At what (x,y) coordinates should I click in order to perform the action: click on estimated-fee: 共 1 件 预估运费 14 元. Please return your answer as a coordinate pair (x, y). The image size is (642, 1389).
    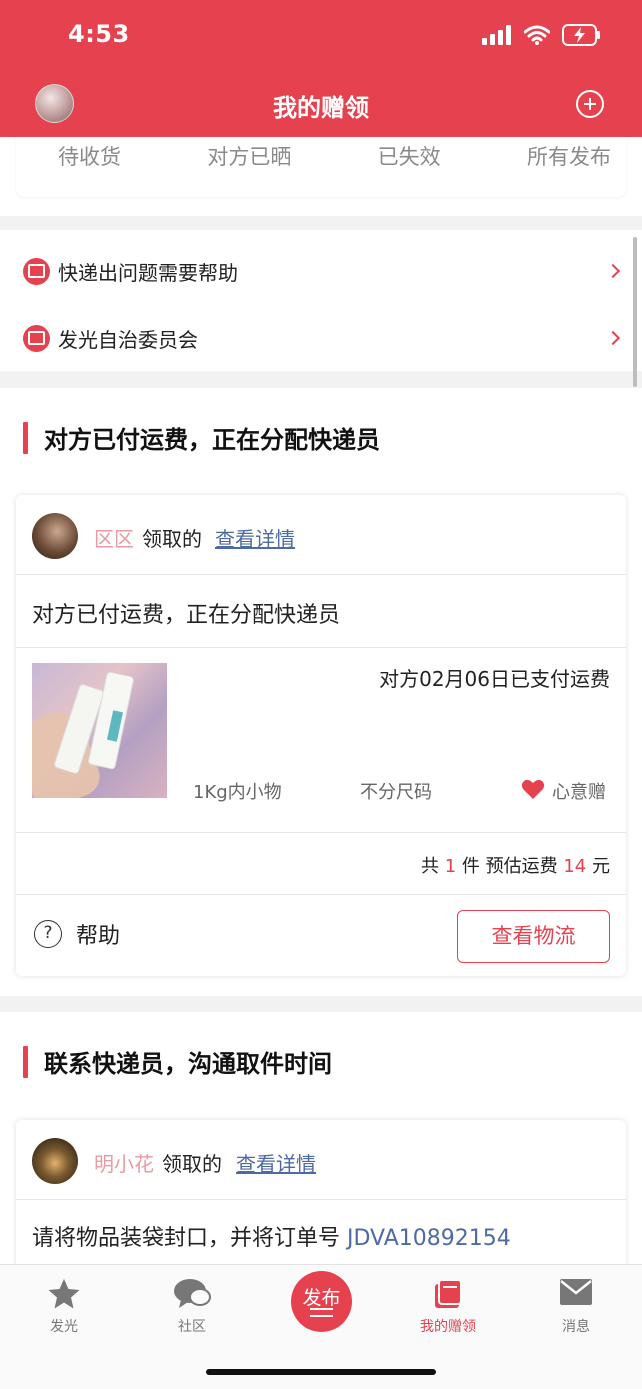
    Looking at the image, I should click on (515, 866).